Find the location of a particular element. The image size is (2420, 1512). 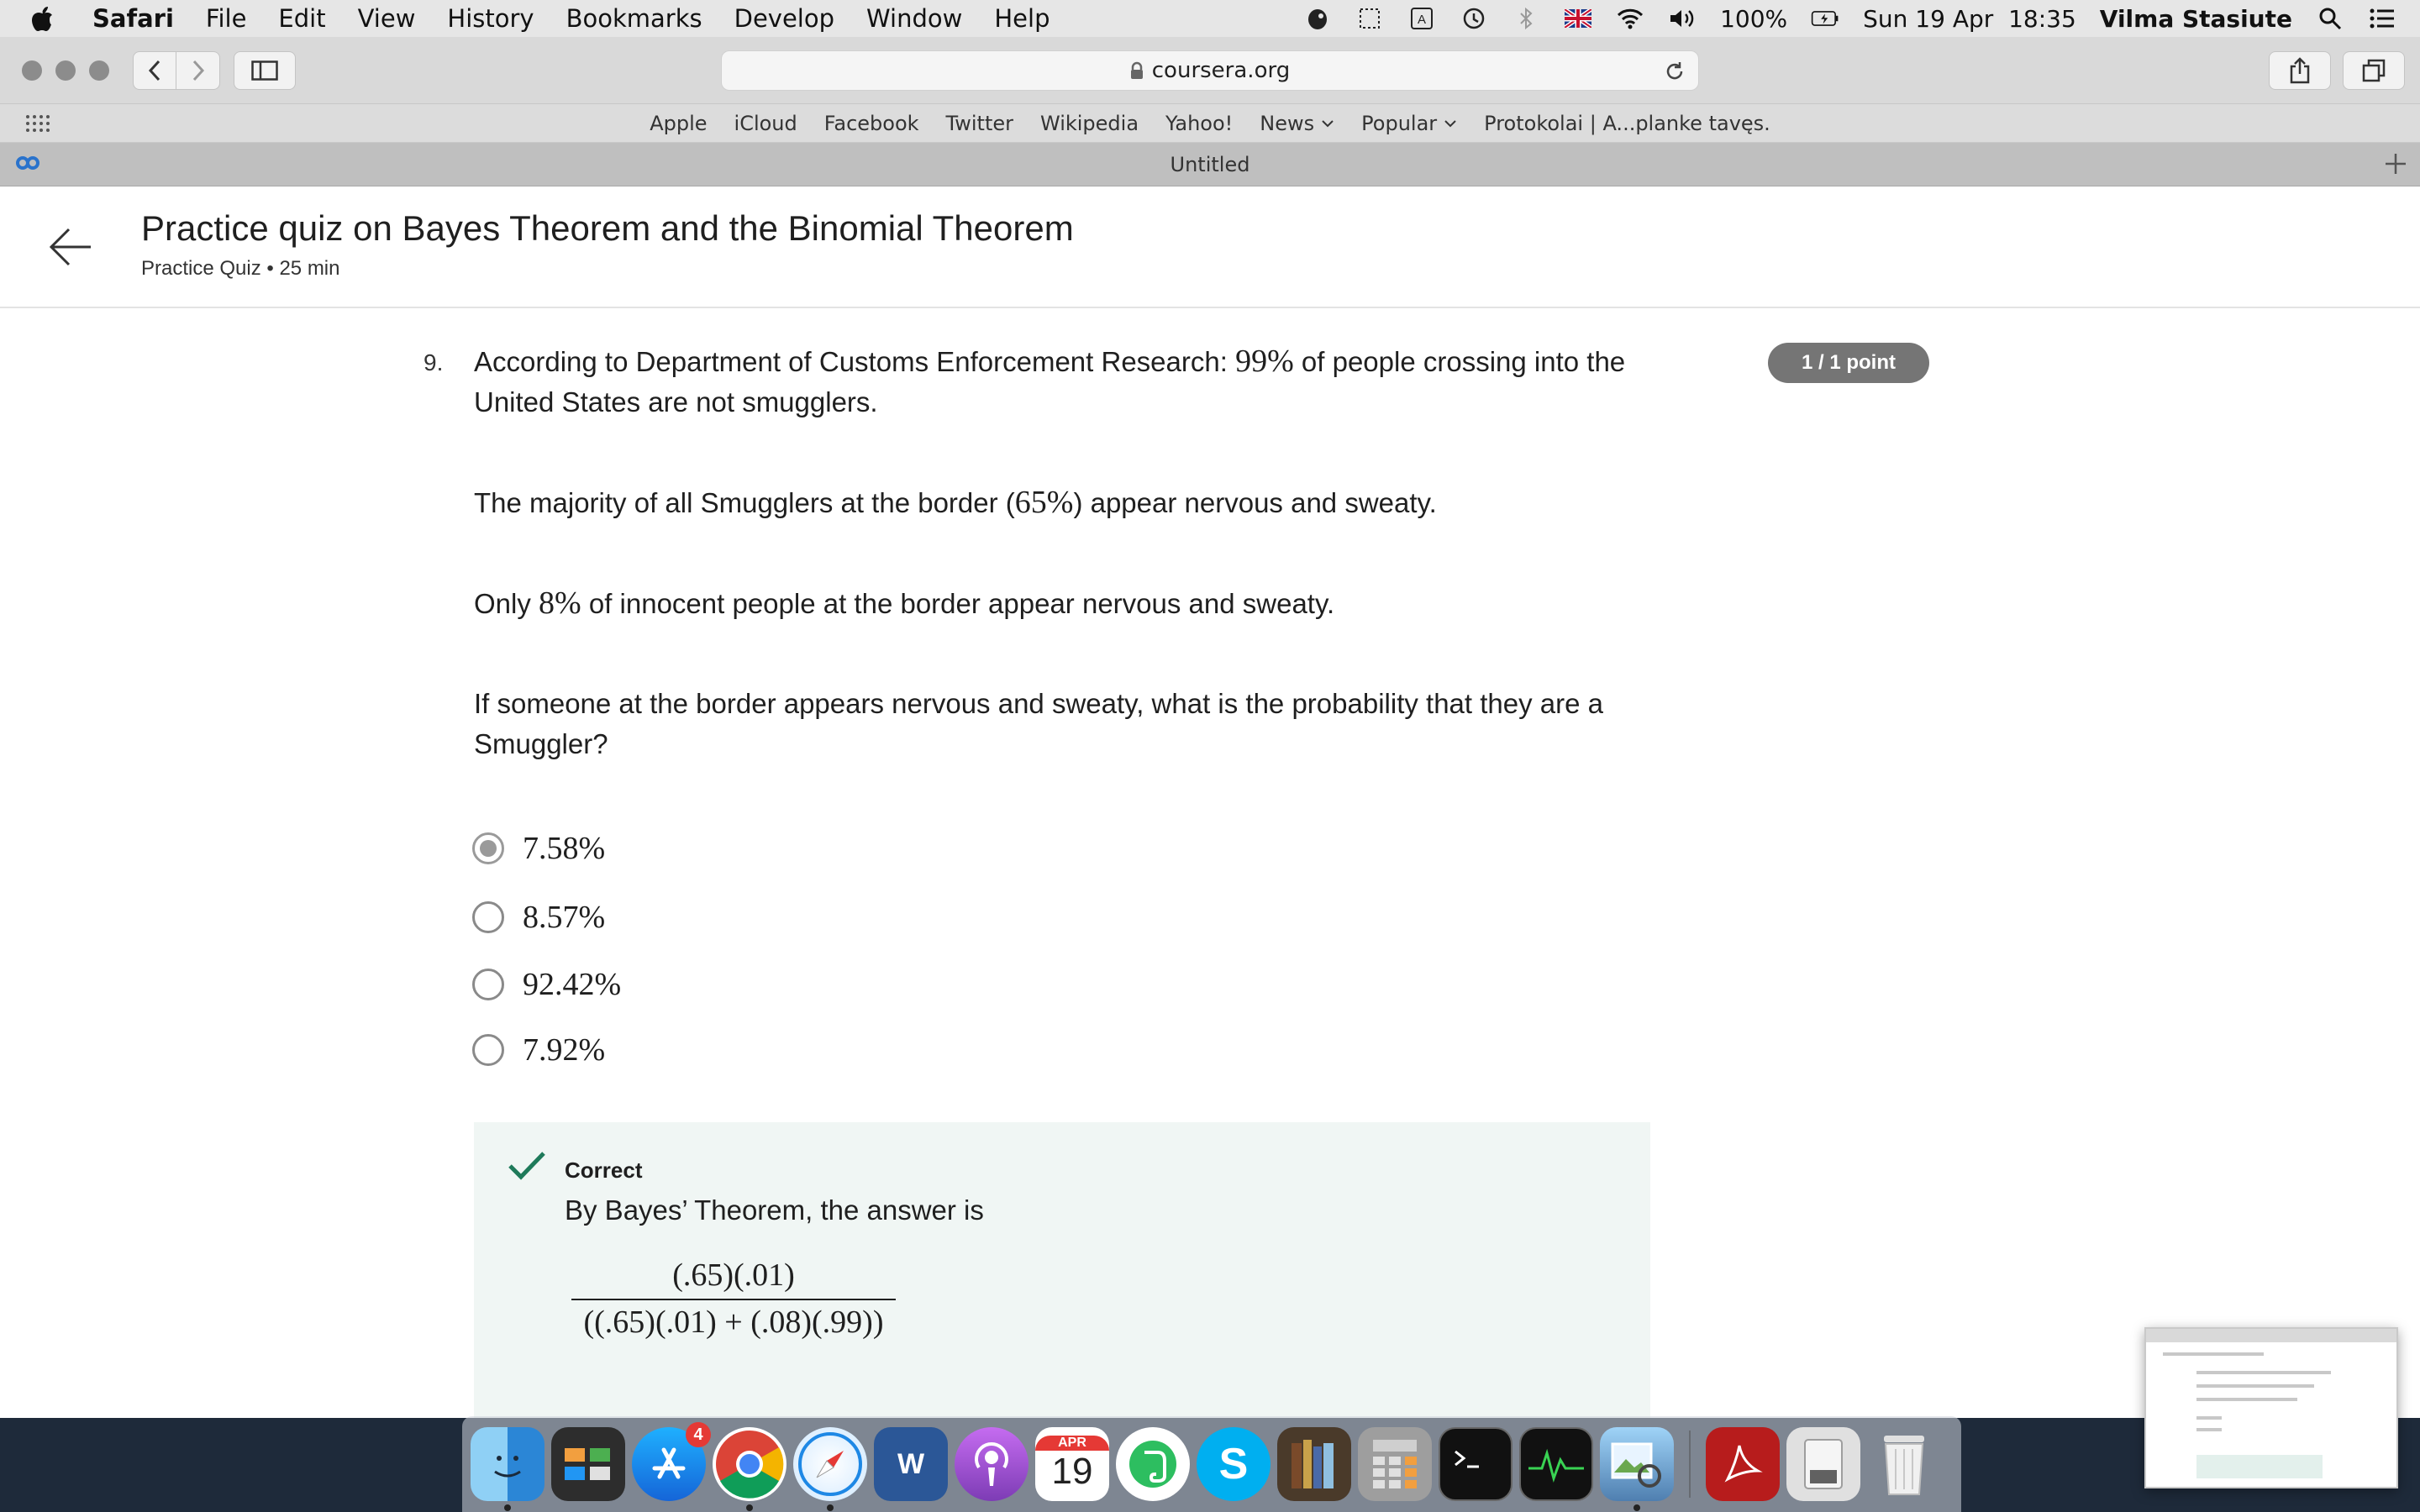

safari-icon is located at coordinates (830, 1469).